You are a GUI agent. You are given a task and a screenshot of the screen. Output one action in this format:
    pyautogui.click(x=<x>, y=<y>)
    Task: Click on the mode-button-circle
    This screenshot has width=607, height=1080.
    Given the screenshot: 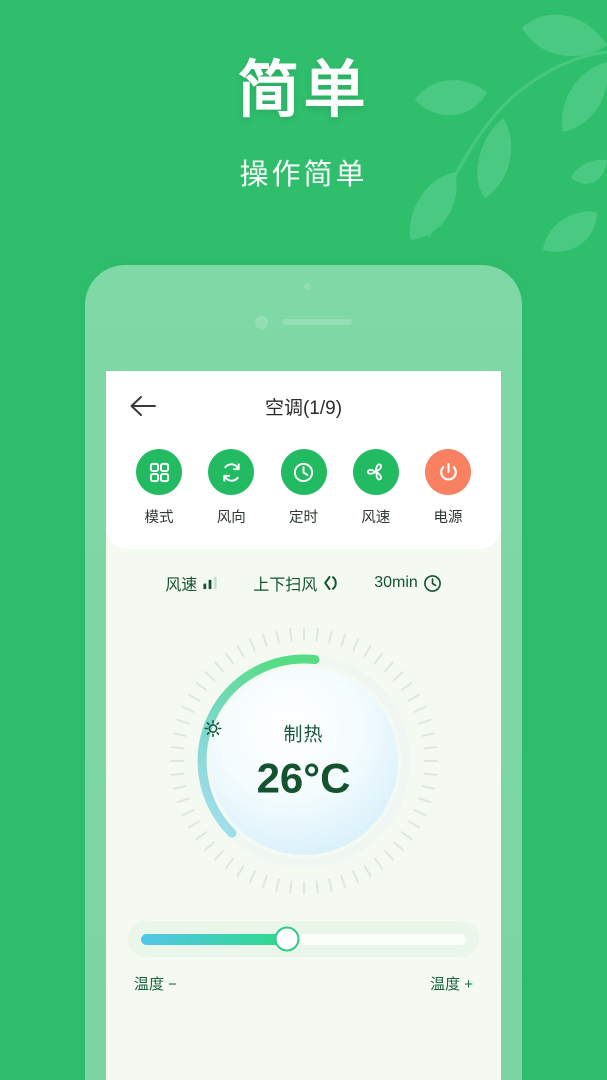 What is the action you would take?
    pyautogui.click(x=159, y=472)
    